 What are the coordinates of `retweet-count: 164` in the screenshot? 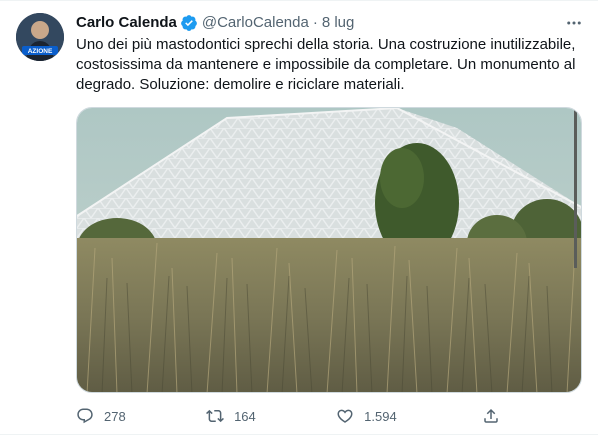 It's located at (245, 416).